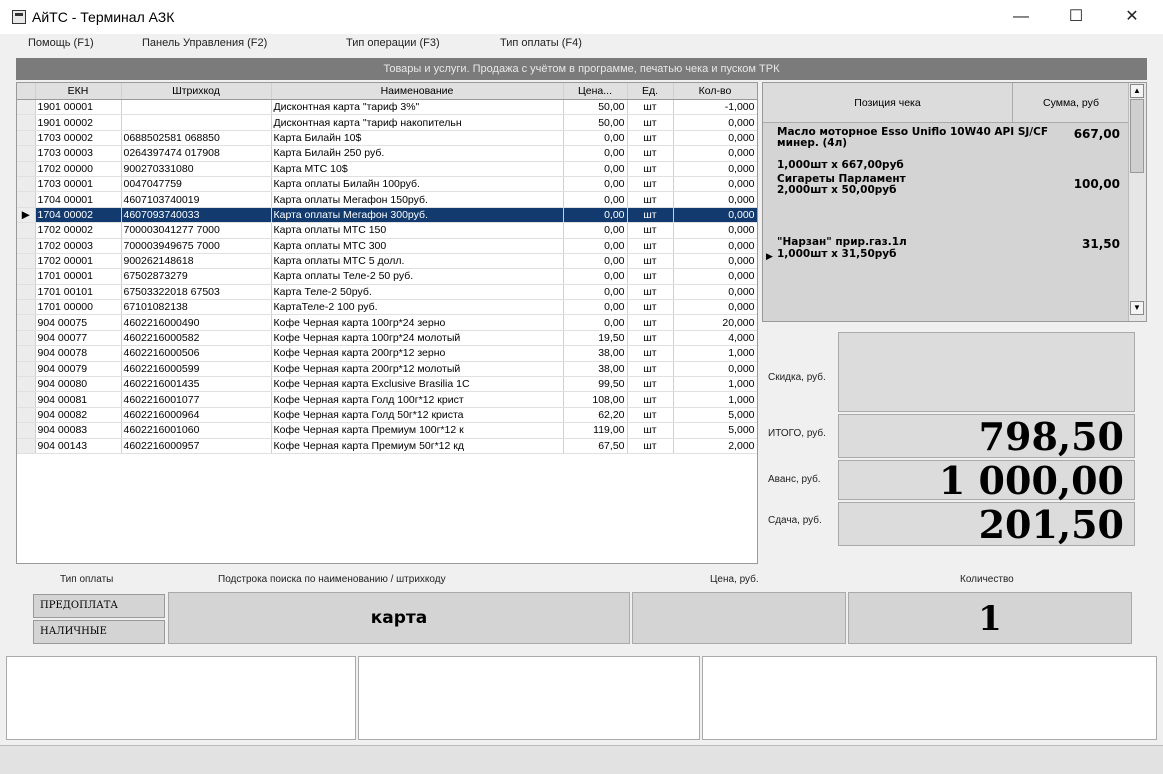  What do you see at coordinates (1137, 202) in the screenshot?
I see `receipt-scrollbar: ▲ ▼` at bounding box center [1137, 202].